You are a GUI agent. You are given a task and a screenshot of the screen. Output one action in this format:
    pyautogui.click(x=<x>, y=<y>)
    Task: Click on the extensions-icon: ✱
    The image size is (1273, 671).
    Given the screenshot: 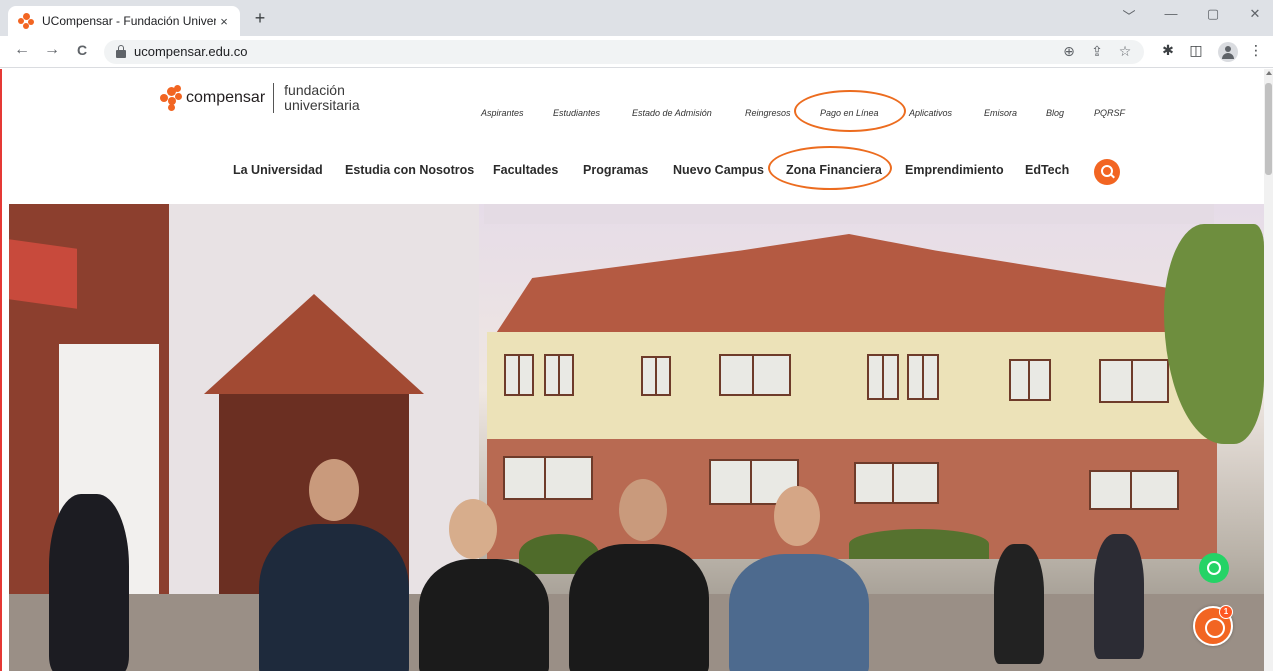 What is the action you would take?
    pyautogui.click(x=1168, y=50)
    